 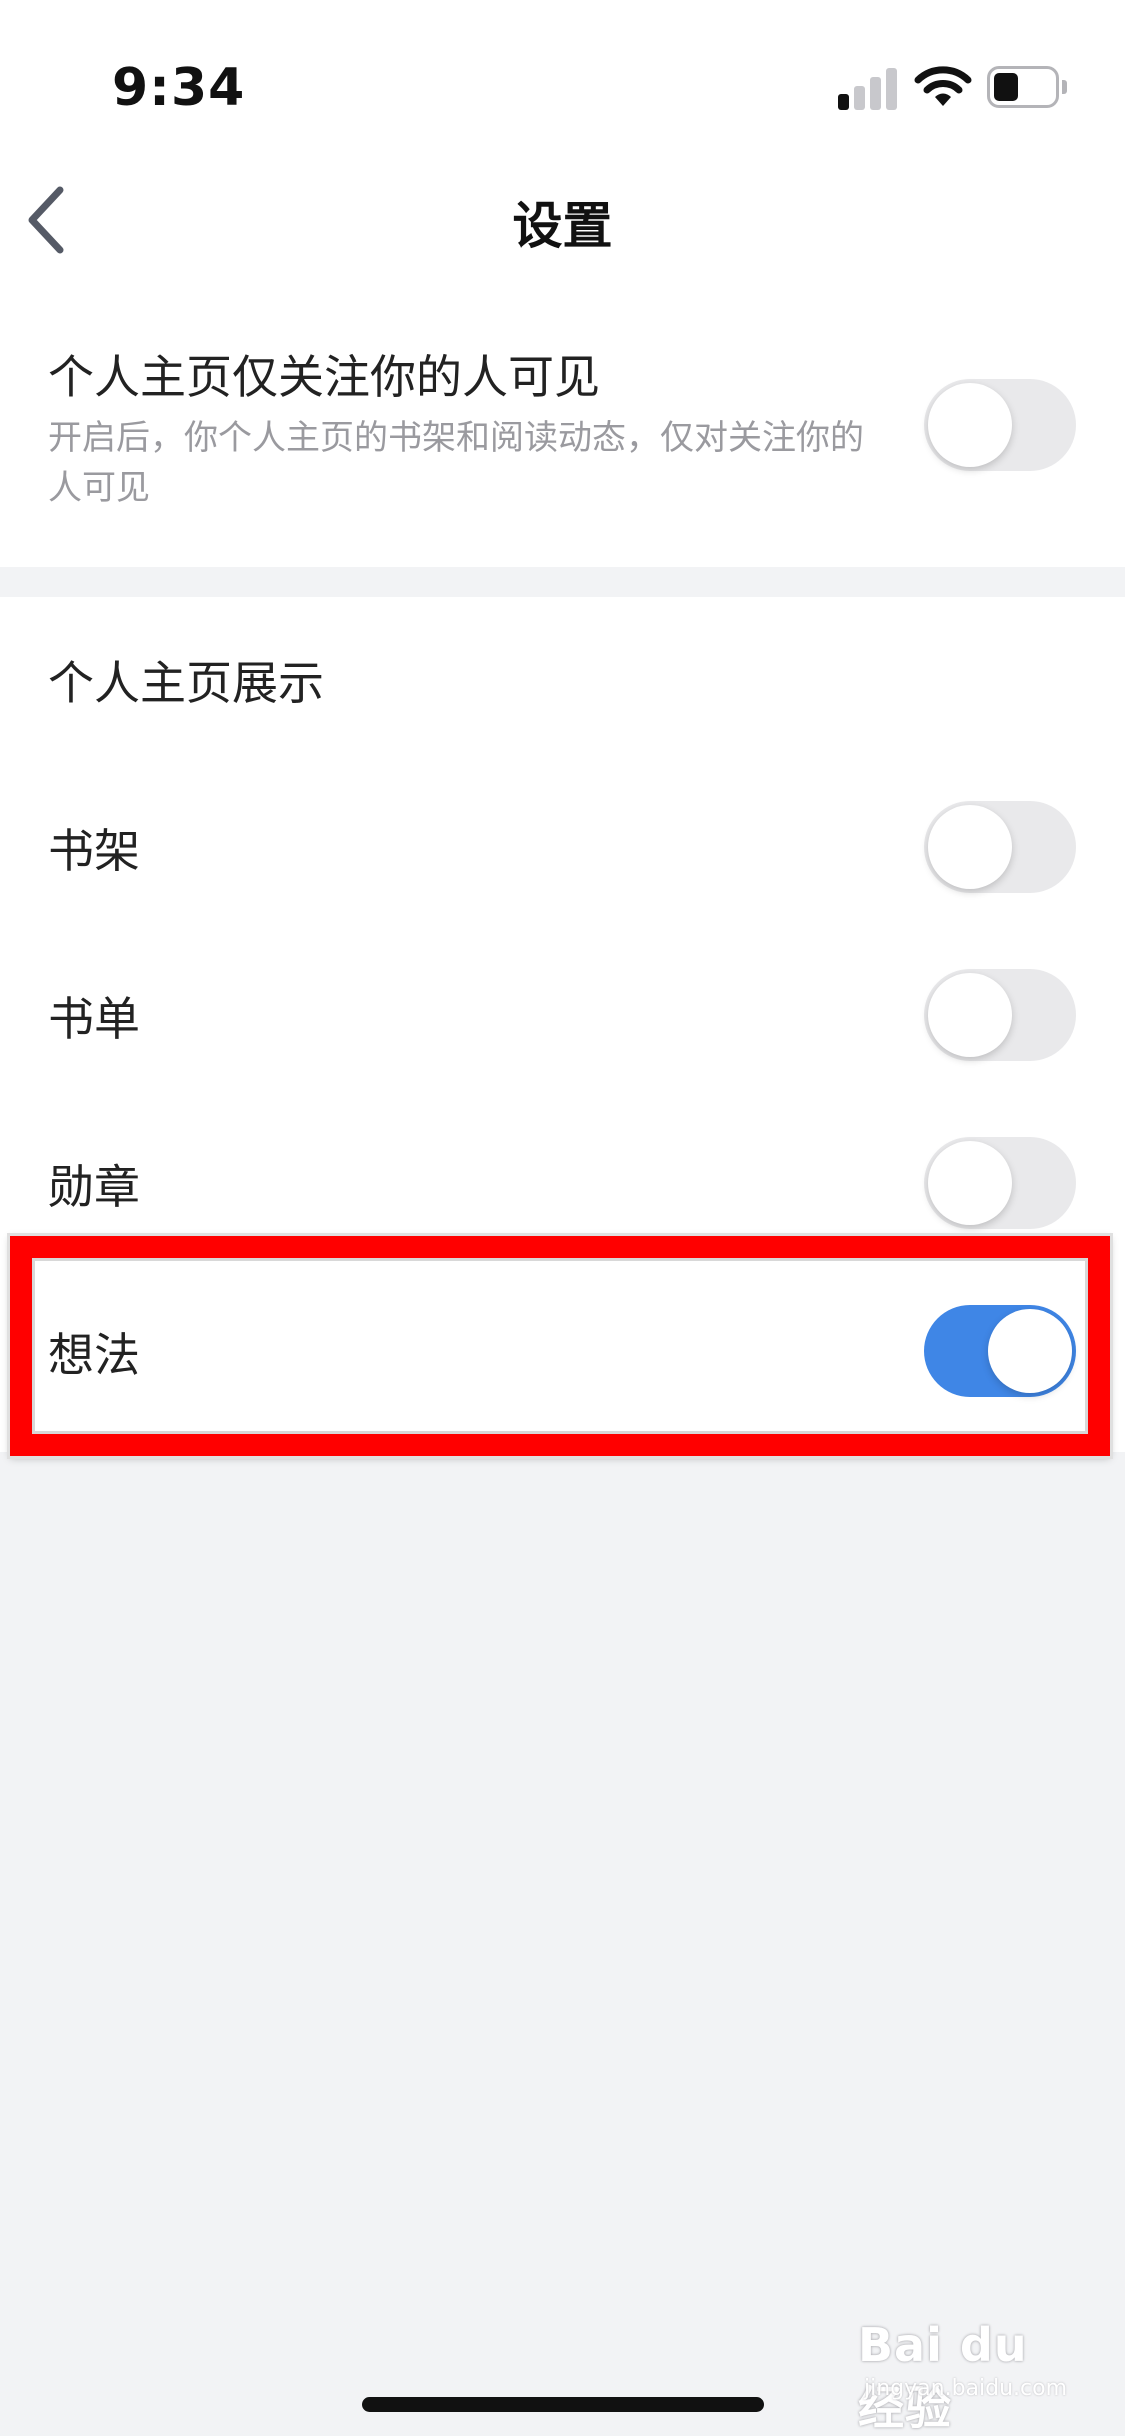 What do you see at coordinates (562, 75) in the screenshot?
I see `status-bar: 9:34` at bounding box center [562, 75].